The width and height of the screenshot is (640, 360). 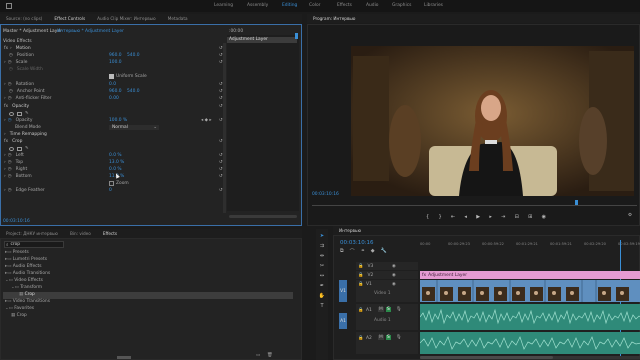 What do you see at coordinates (118, 120) in the screenshot?
I see `opacity-value: 100.0 %` at bounding box center [118, 120].